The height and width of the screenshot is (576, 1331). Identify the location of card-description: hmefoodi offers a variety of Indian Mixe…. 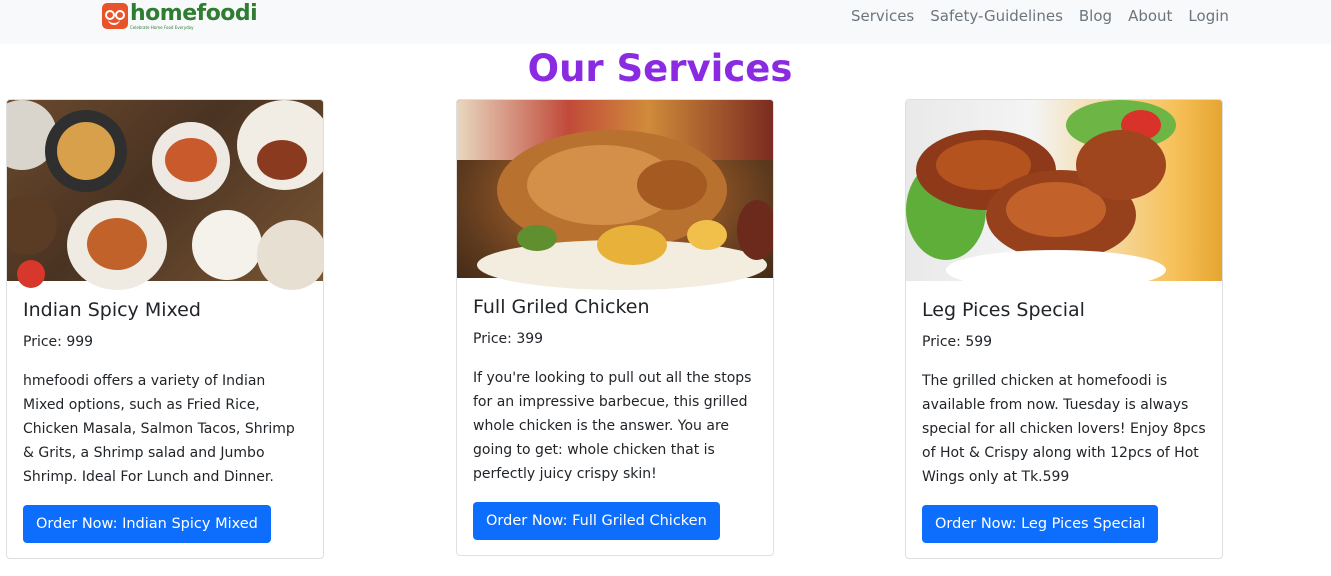
(159, 429).